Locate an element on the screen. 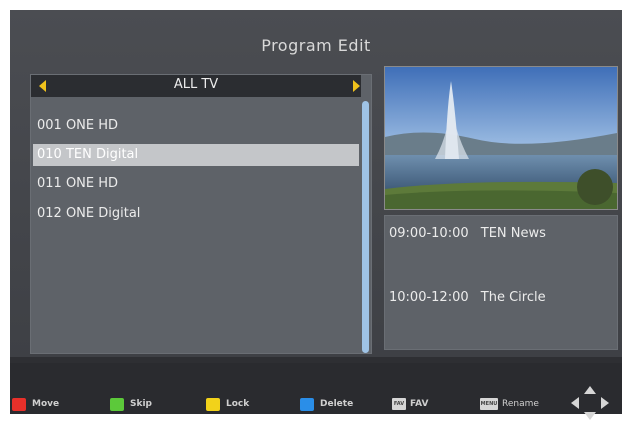 The image size is (622, 421). skip-label: Skip is located at coordinates (141, 404).